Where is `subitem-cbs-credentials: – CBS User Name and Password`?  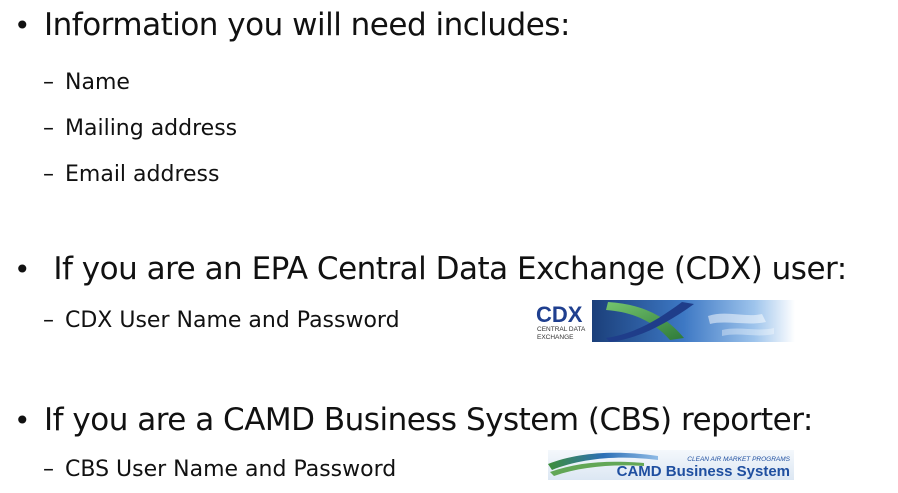
subitem-cbs-credentials: – CBS User Name and Password is located at coordinates (219, 470).